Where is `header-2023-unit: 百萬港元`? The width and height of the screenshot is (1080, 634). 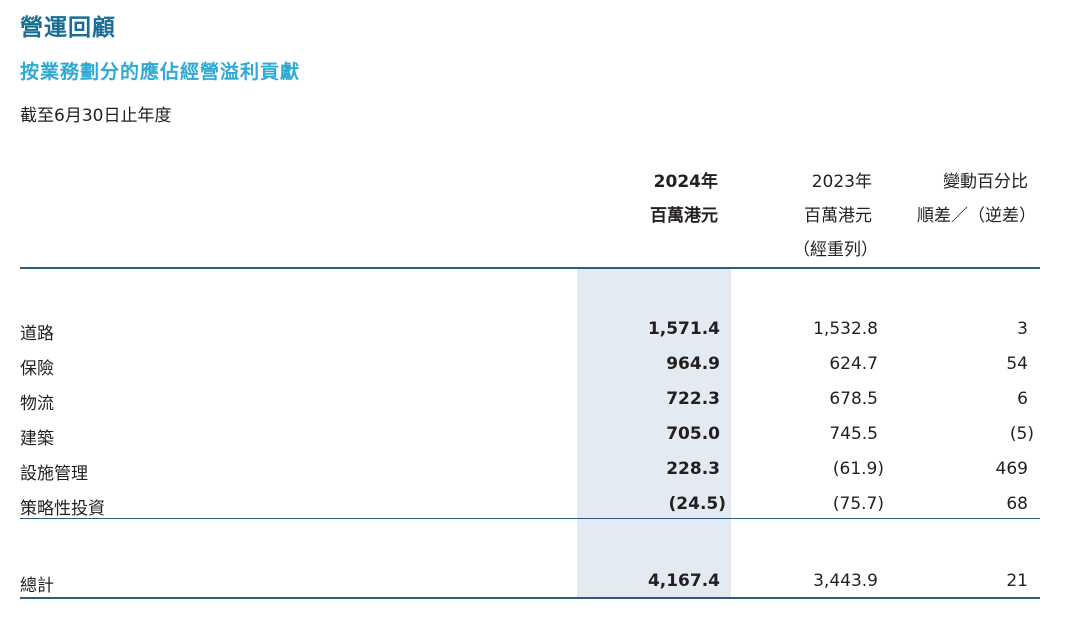 header-2023-unit: 百萬港元 is located at coordinates (838, 216).